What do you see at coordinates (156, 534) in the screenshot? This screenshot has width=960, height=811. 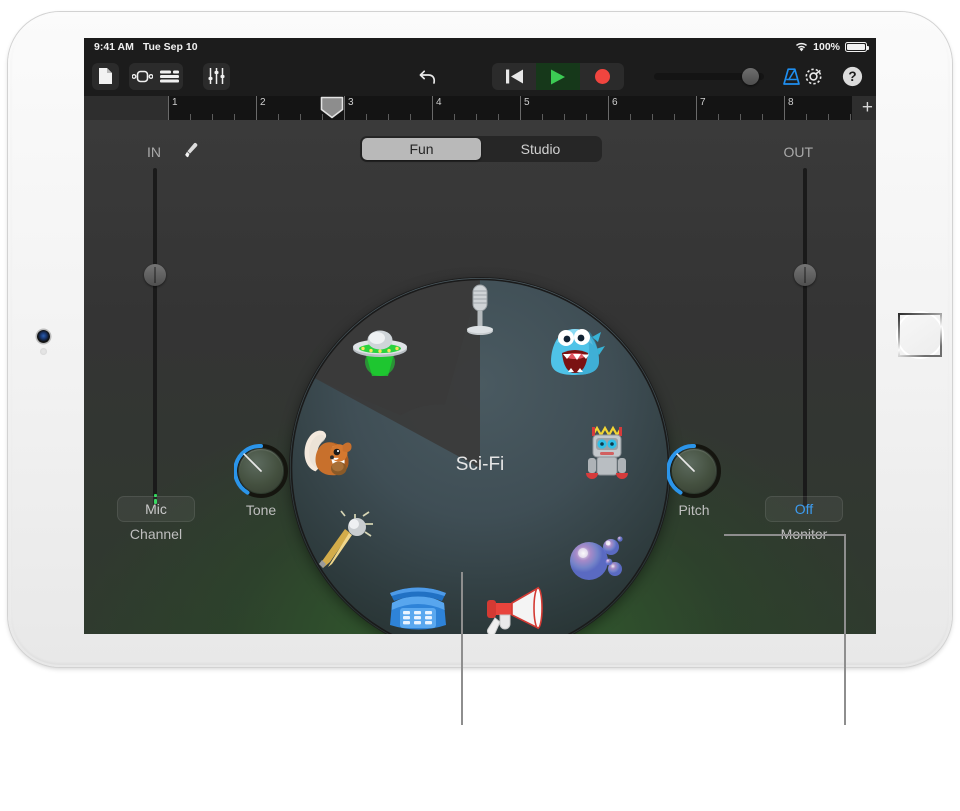 I see `channel-label: Channel` at bounding box center [156, 534].